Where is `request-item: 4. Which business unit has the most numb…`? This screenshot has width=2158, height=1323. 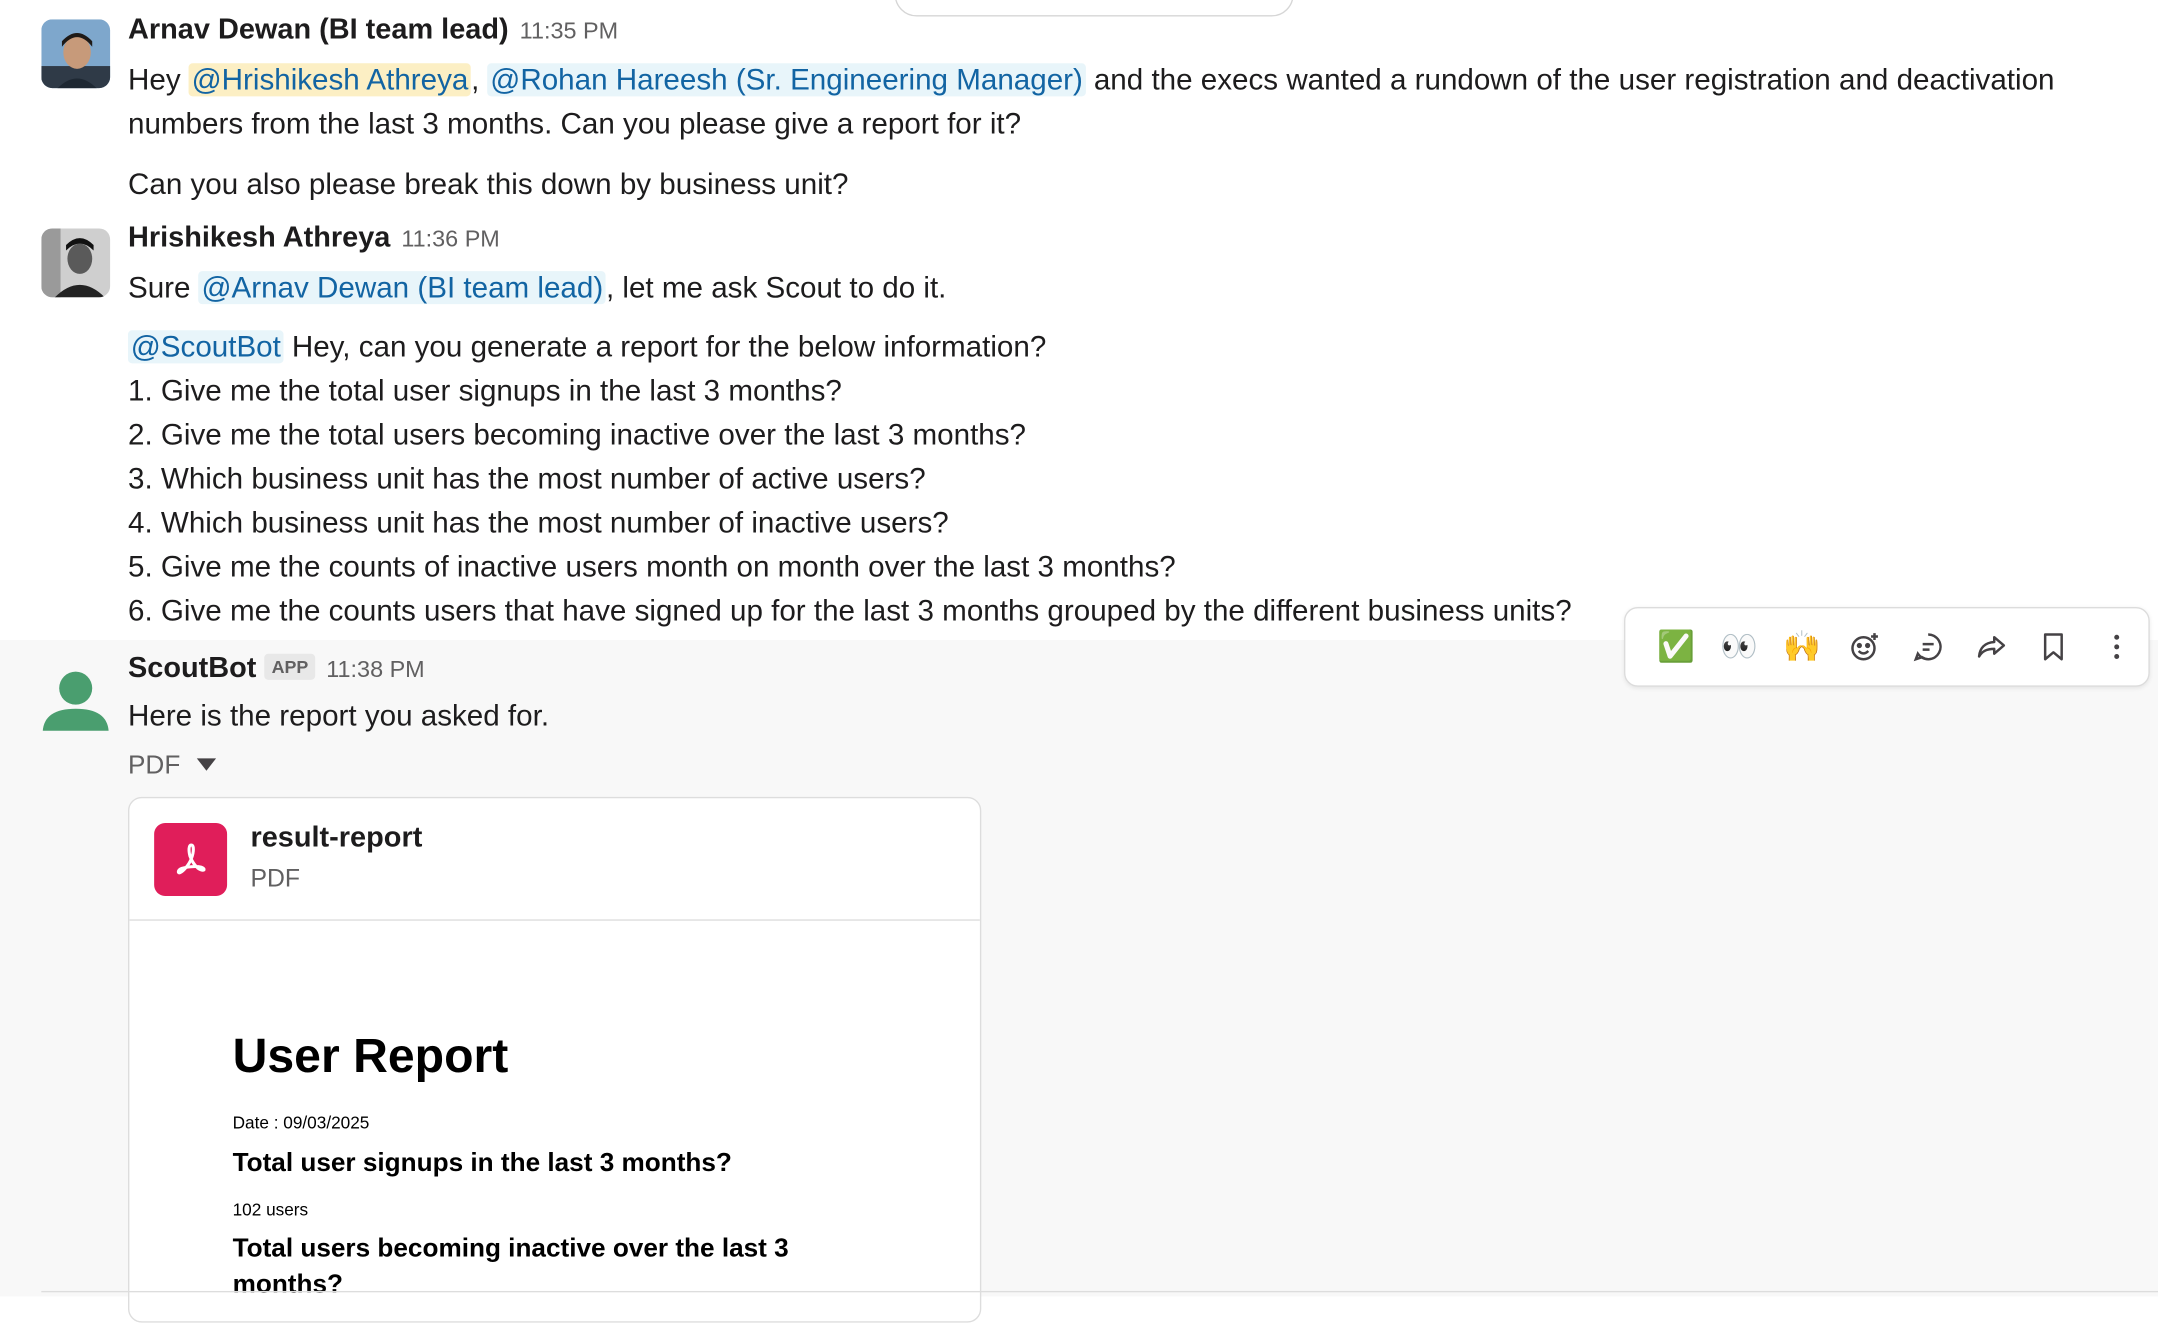
request-item: 4. Which business unit has the most numb… is located at coordinates (538, 523).